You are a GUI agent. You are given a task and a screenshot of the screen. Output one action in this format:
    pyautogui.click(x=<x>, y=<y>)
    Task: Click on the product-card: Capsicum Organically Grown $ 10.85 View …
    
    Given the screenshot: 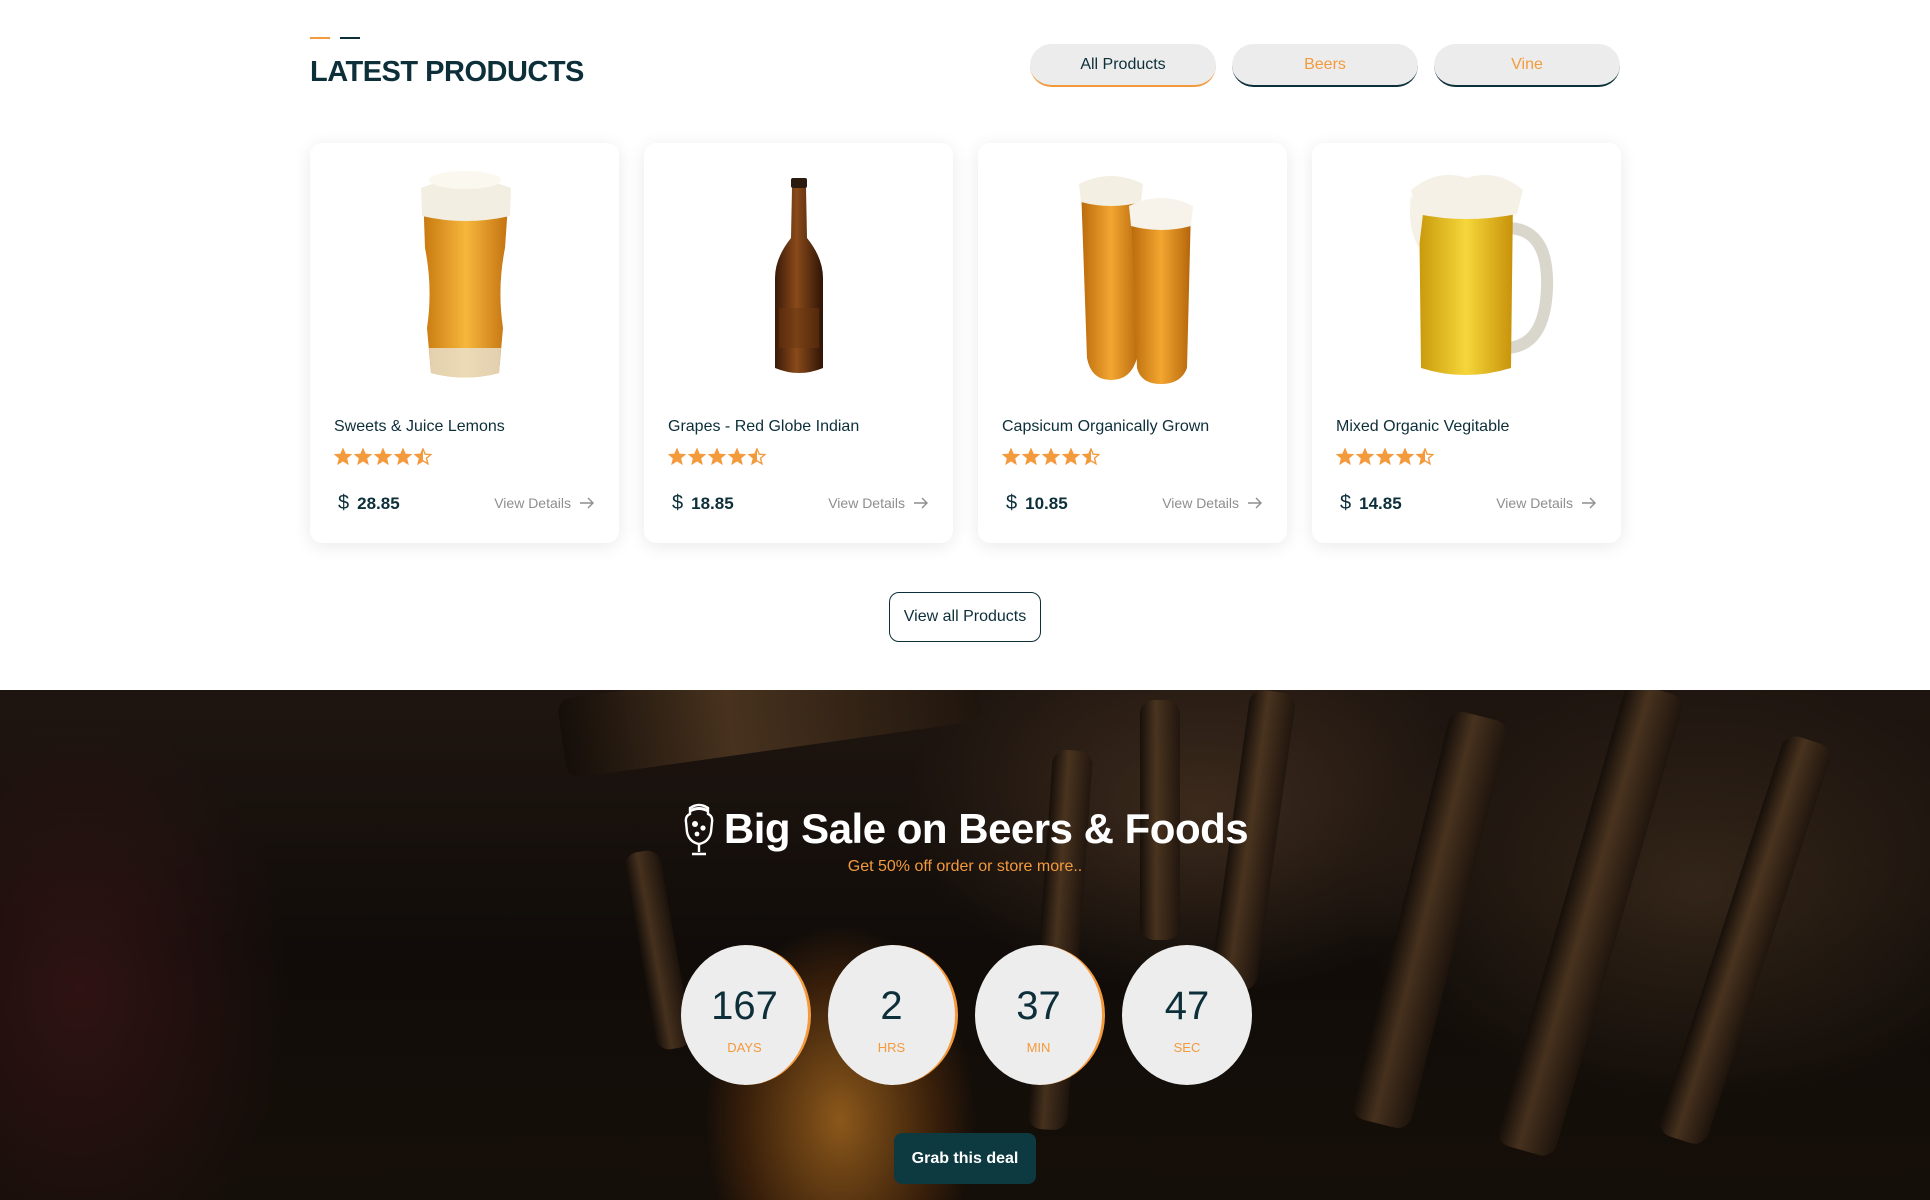 What is the action you would take?
    pyautogui.click(x=1132, y=343)
    